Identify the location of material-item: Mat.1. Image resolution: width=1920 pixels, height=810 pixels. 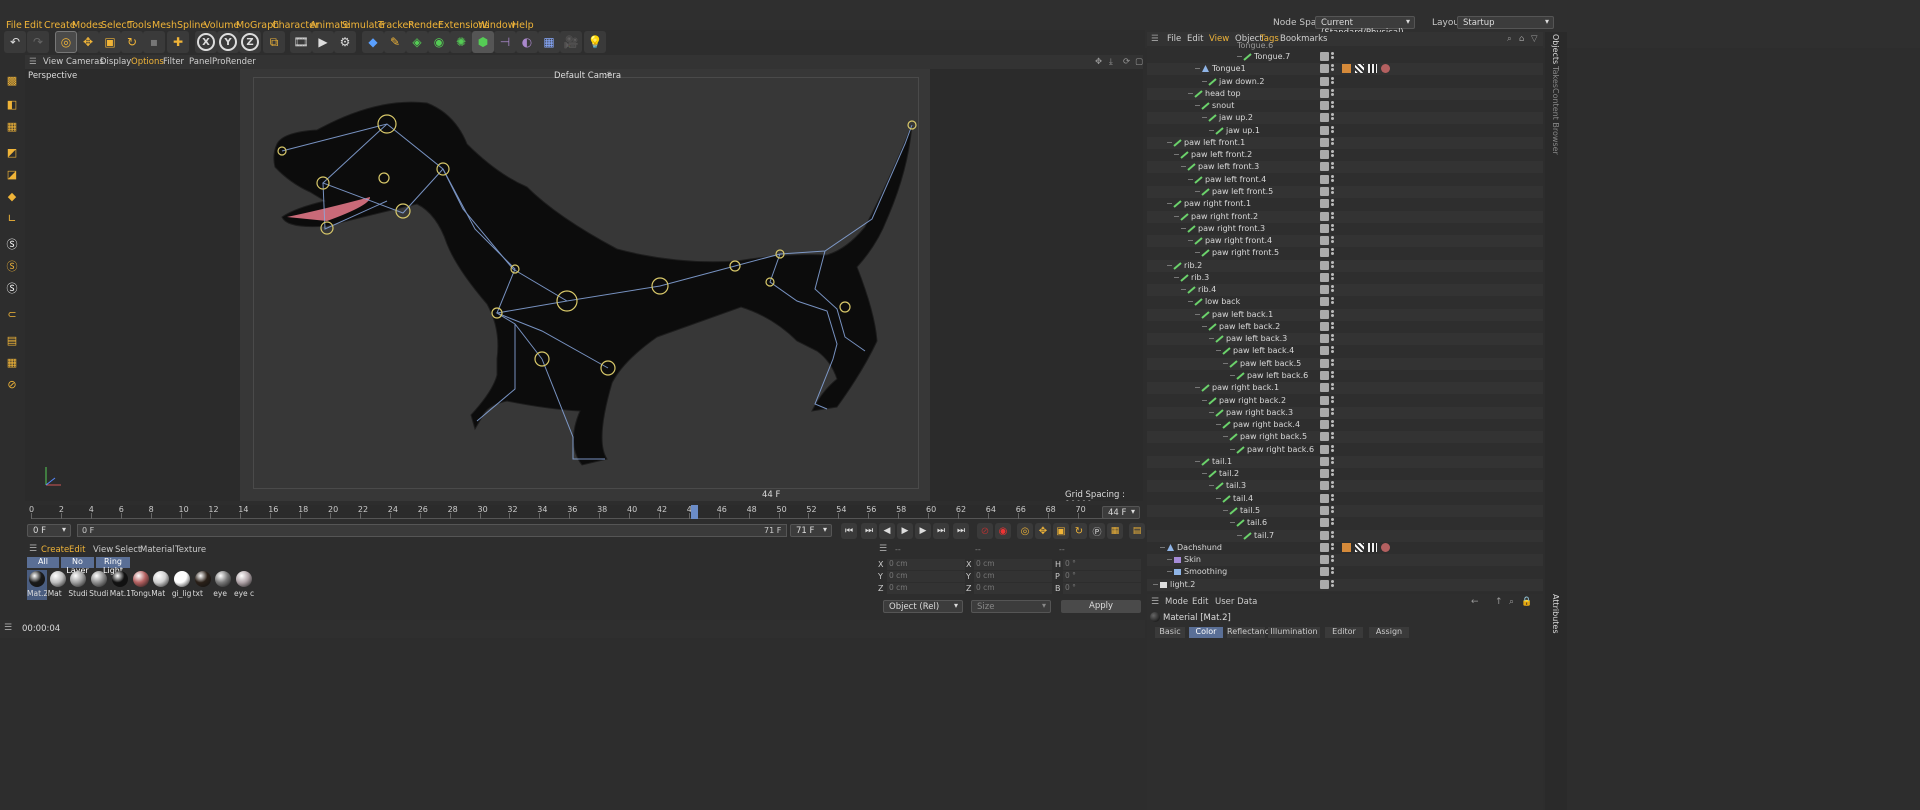
(120, 585).